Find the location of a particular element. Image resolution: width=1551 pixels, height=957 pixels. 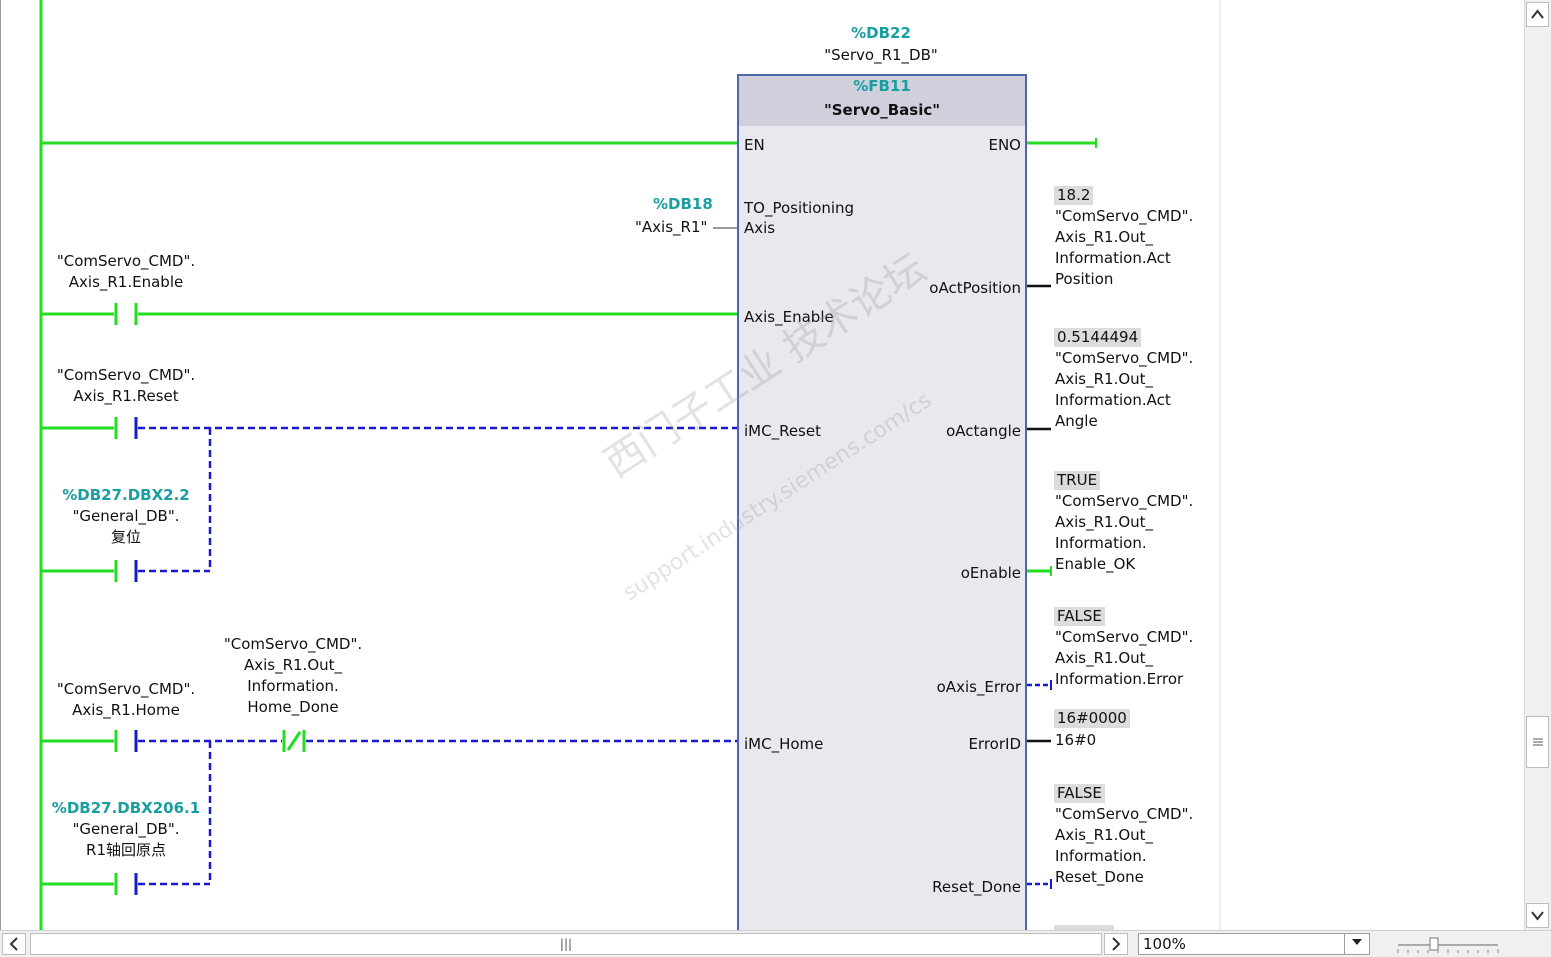

horizontal-scroll-thumb: ||| is located at coordinates (566, 944).